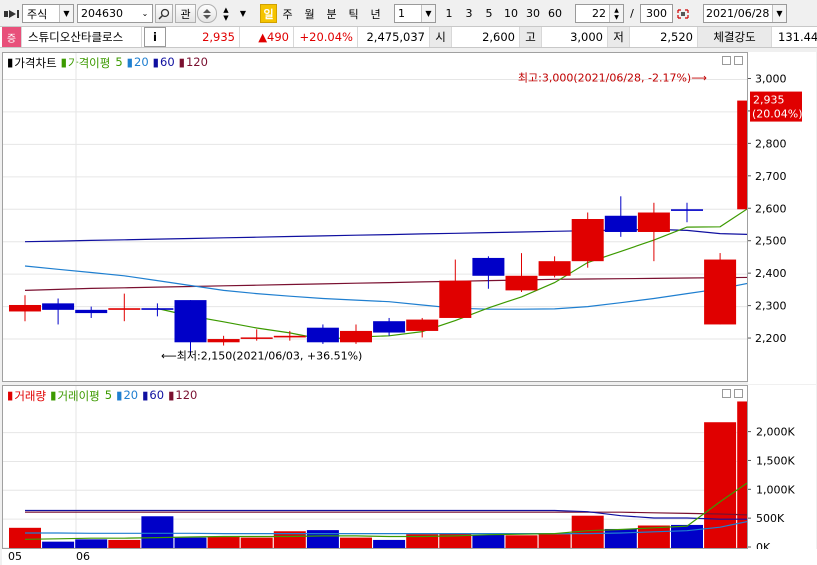  I want to click on search-button, so click(164, 13).